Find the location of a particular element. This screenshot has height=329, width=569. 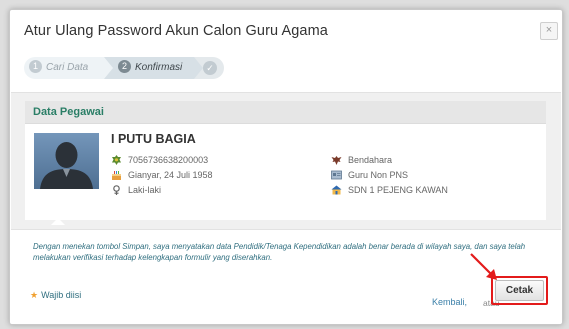

school-icon is located at coordinates (336, 190).